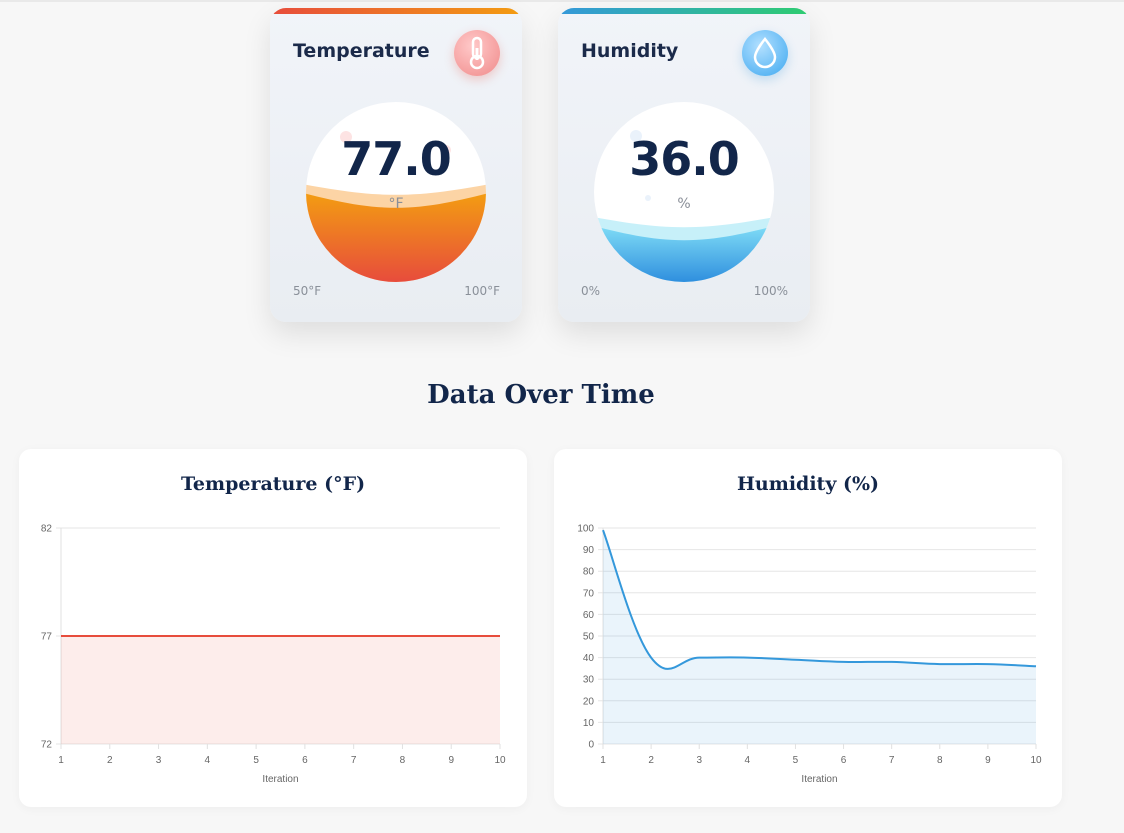  I want to click on water-drop-icon, so click(765, 53).